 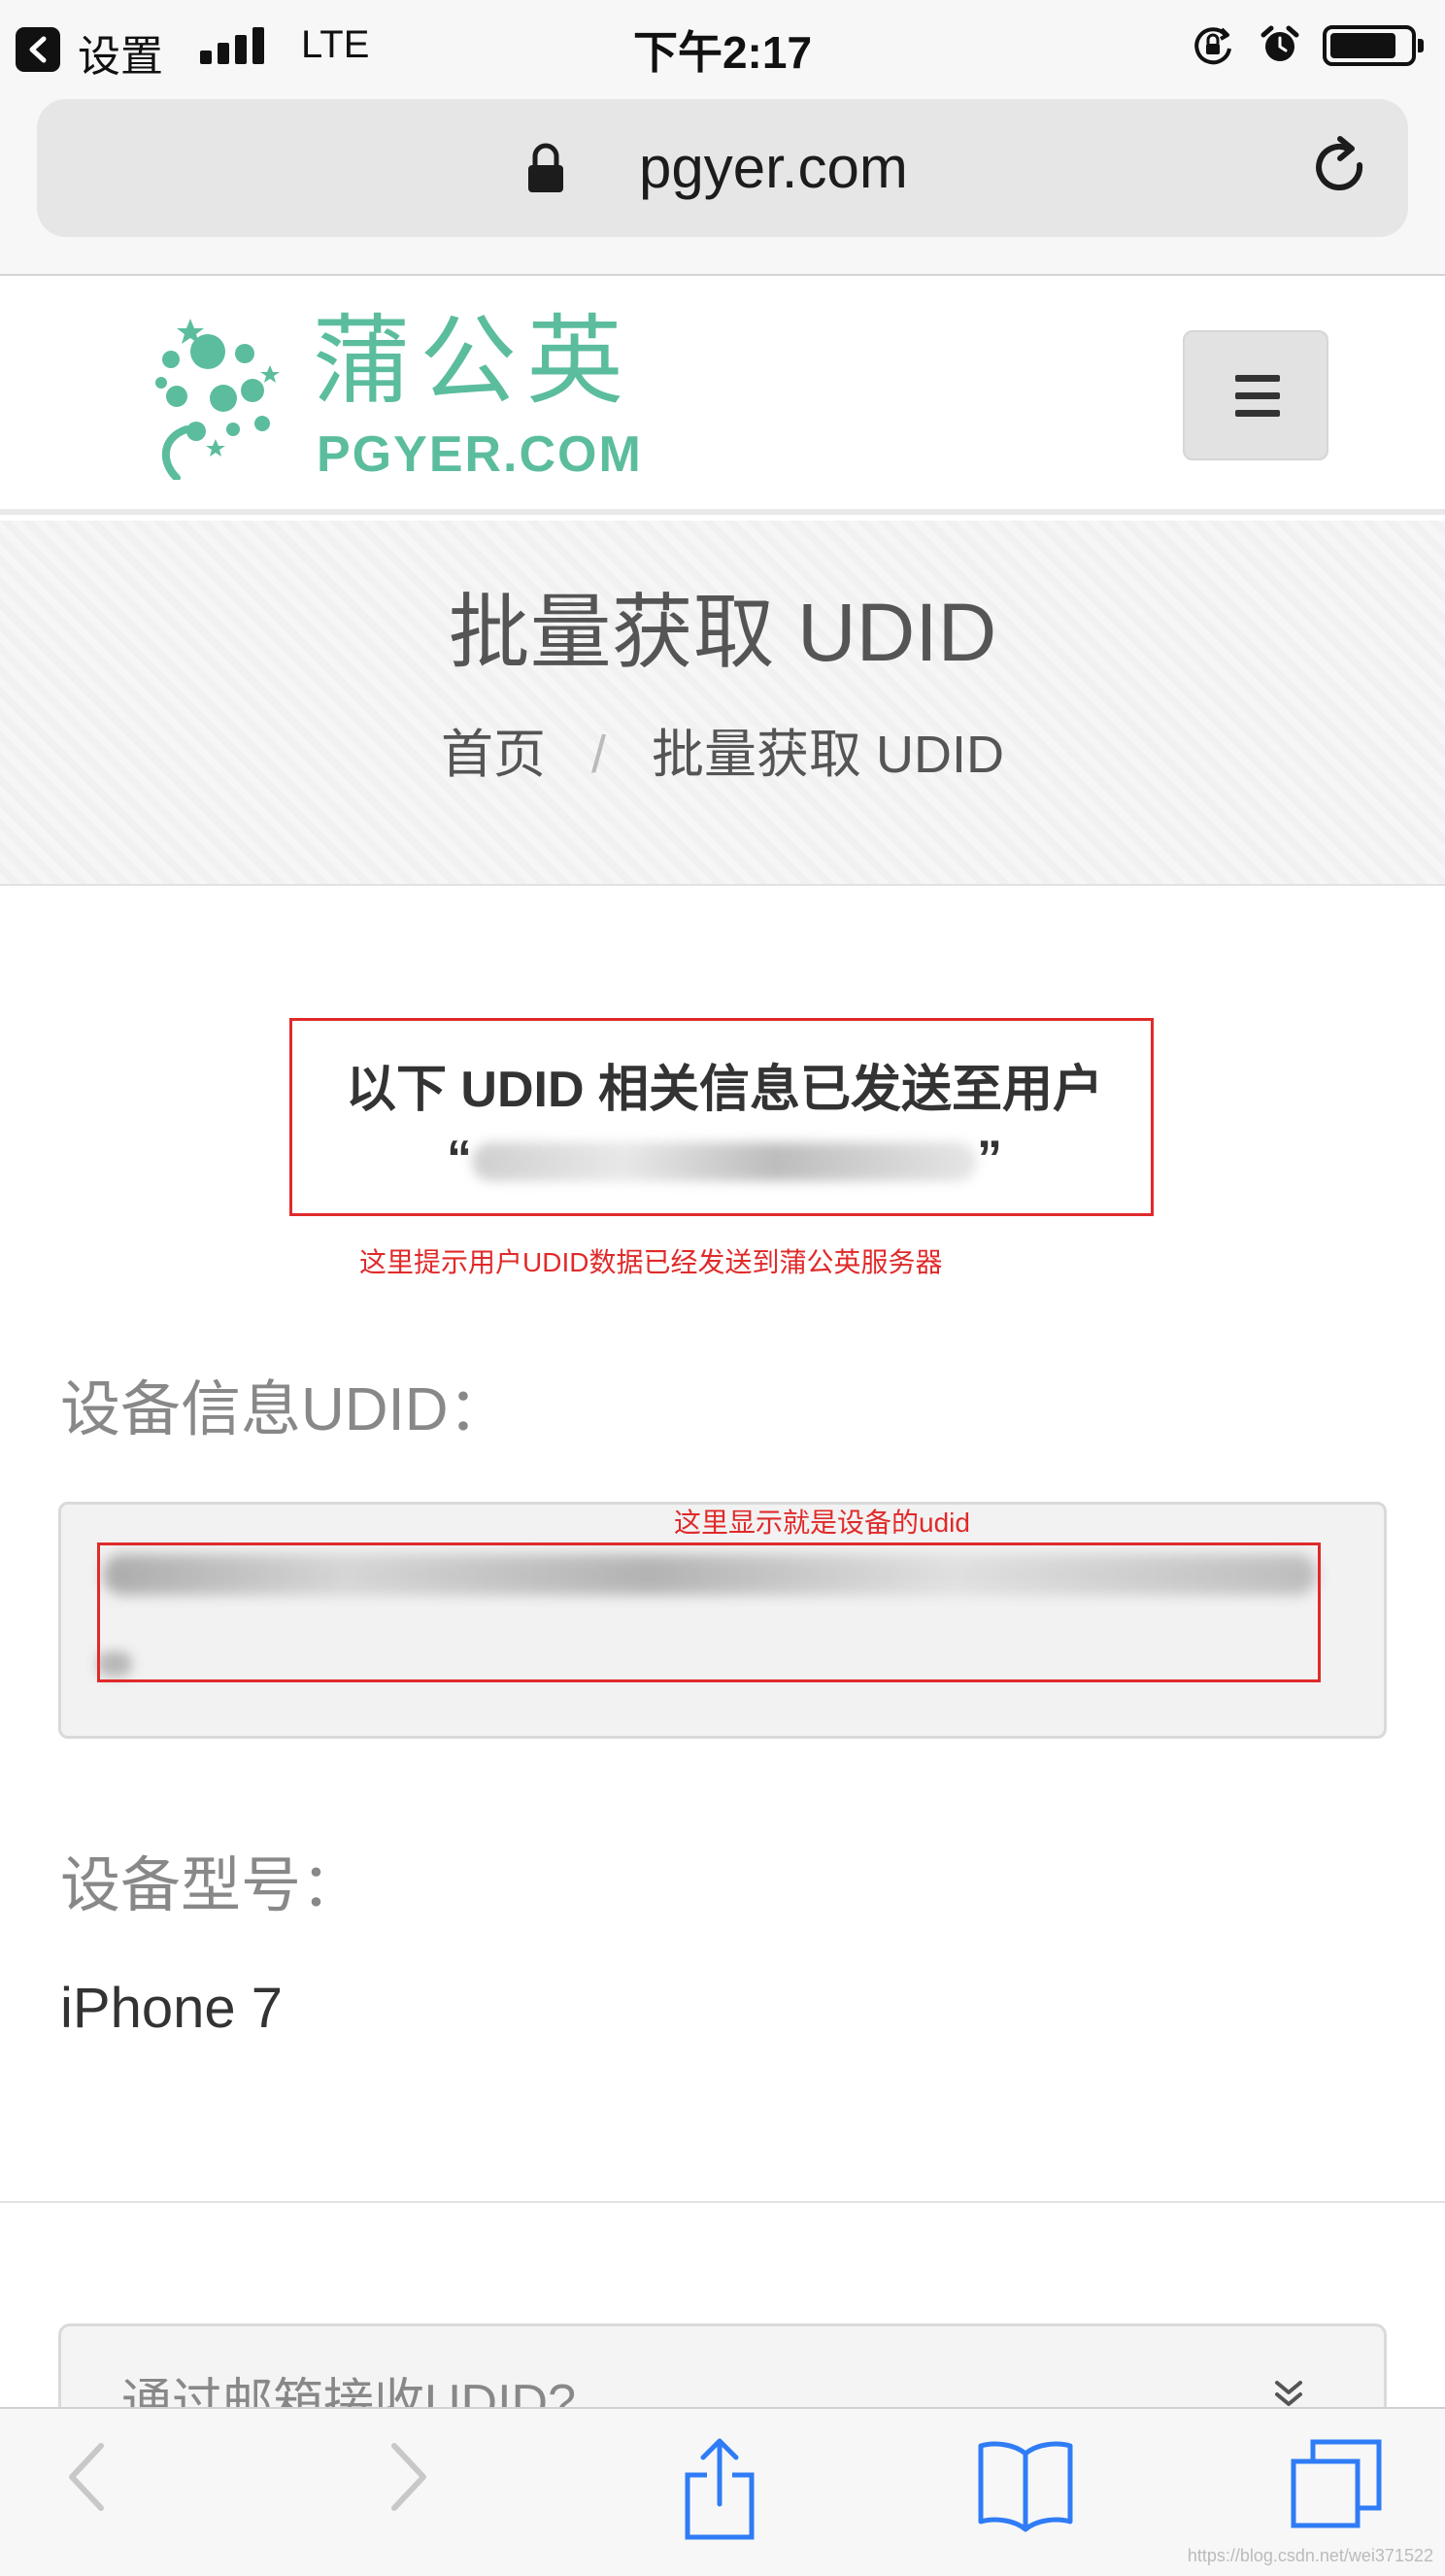 I want to click on breadcrumb: 首页 / 批量获取 UDID, so click(x=722, y=749).